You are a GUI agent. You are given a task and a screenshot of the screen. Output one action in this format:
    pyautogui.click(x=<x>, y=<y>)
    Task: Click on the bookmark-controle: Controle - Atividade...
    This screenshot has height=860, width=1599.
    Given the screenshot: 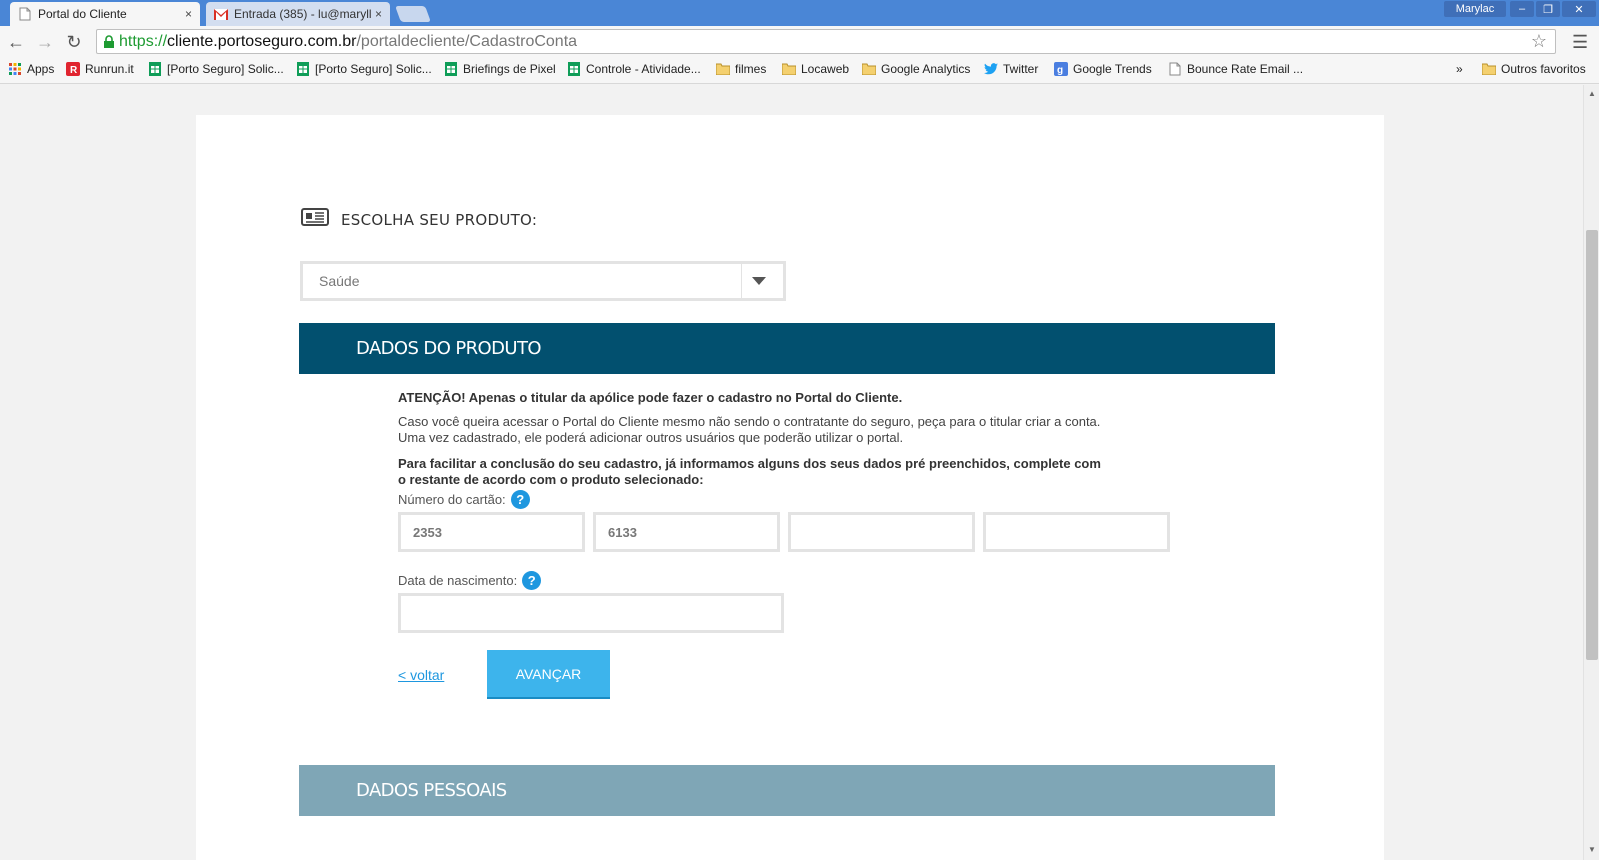 What is the action you would take?
    pyautogui.click(x=634, y=69)
    